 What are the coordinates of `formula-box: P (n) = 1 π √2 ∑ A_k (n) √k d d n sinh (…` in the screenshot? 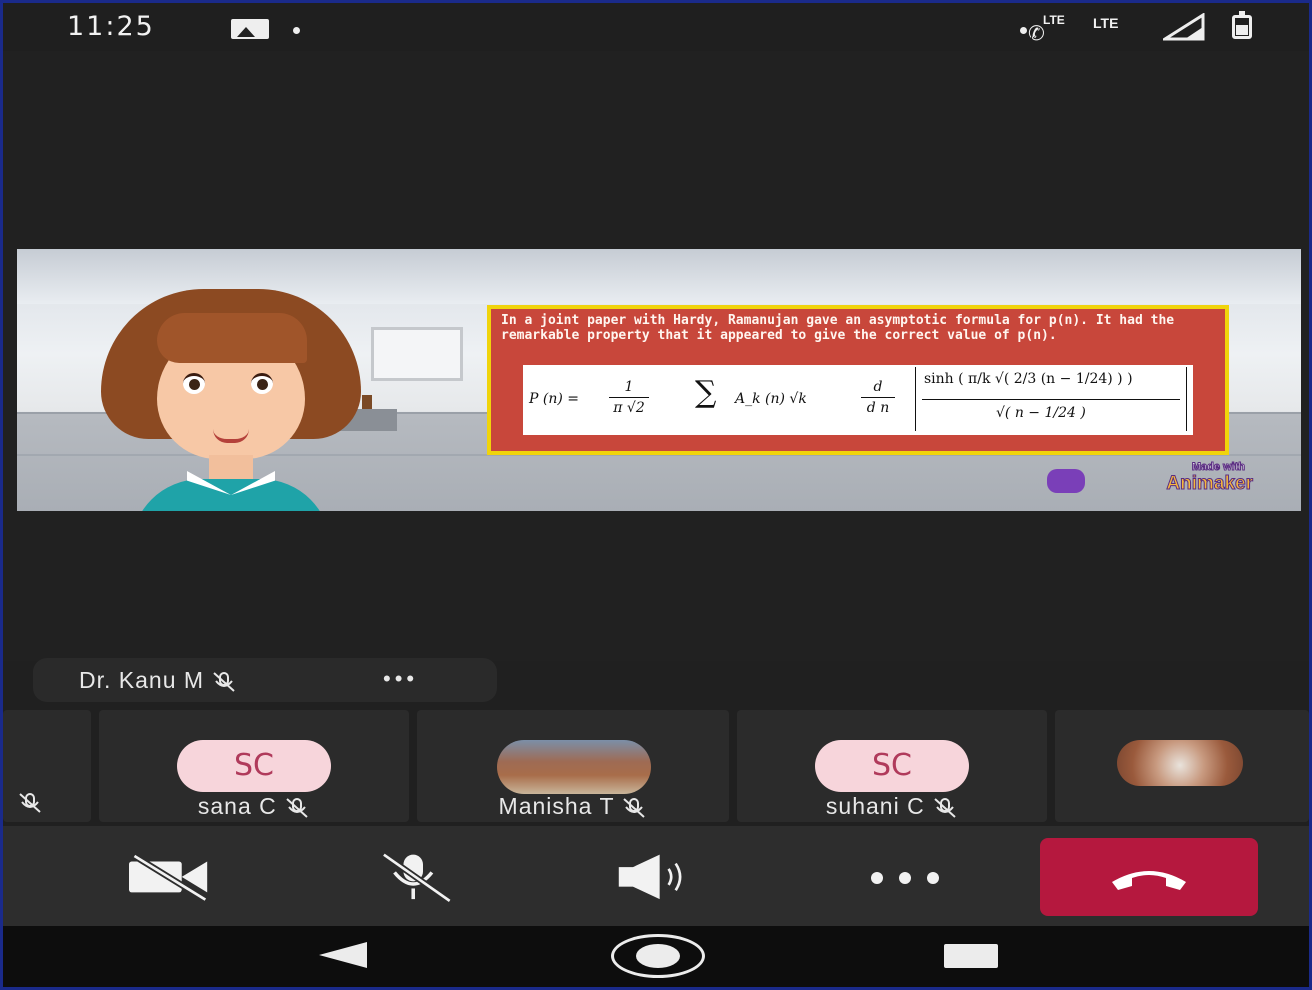 It's located at (858, 400).